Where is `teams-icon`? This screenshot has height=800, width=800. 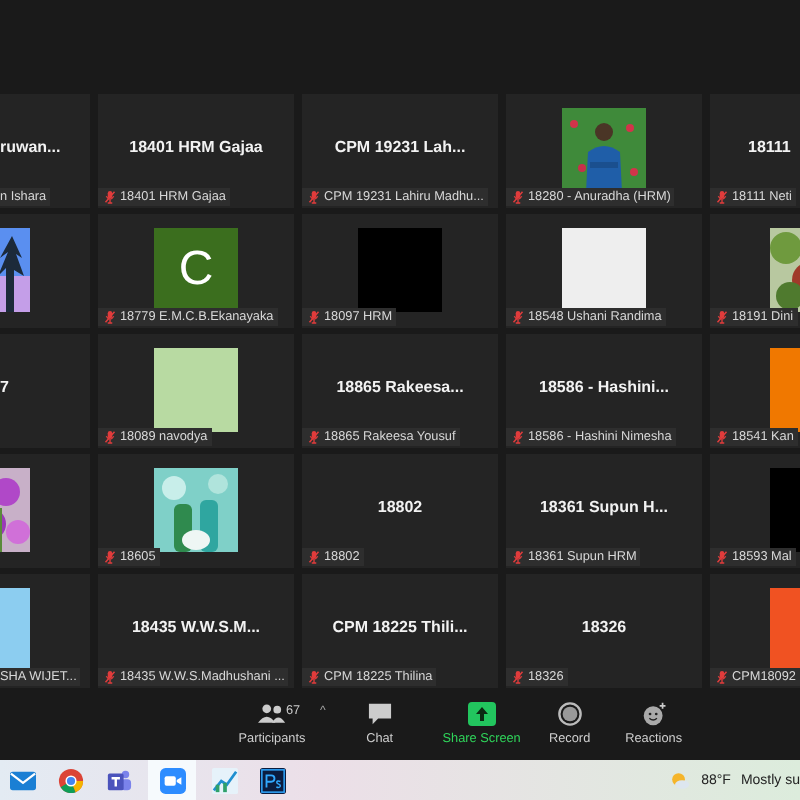 teams-icon is located at coordinates (119, 780).